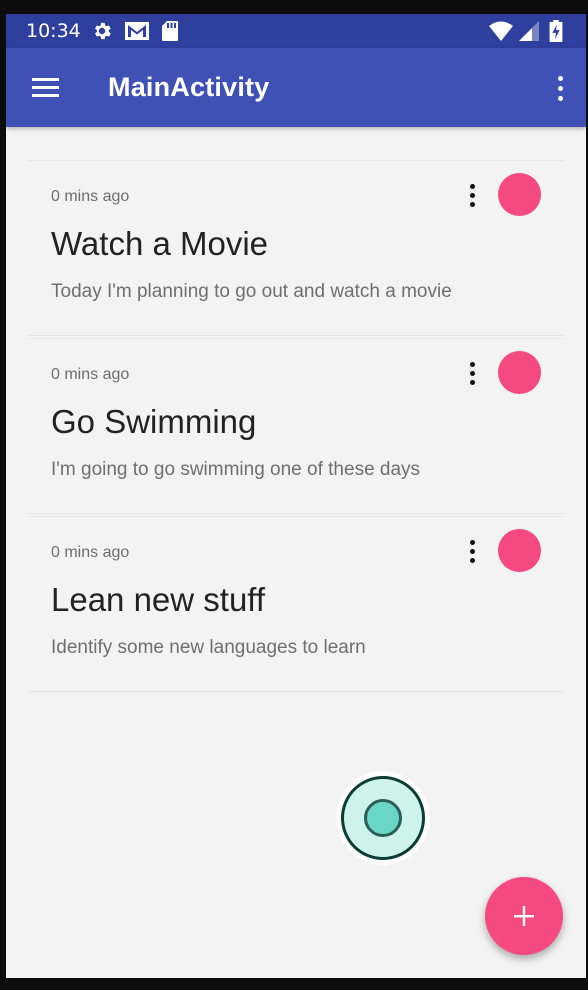 This screenshot has width=588, height=990. Describe the element at coordinates (560, 89) in the screenshot. I see `more-vert-icon` at that location.